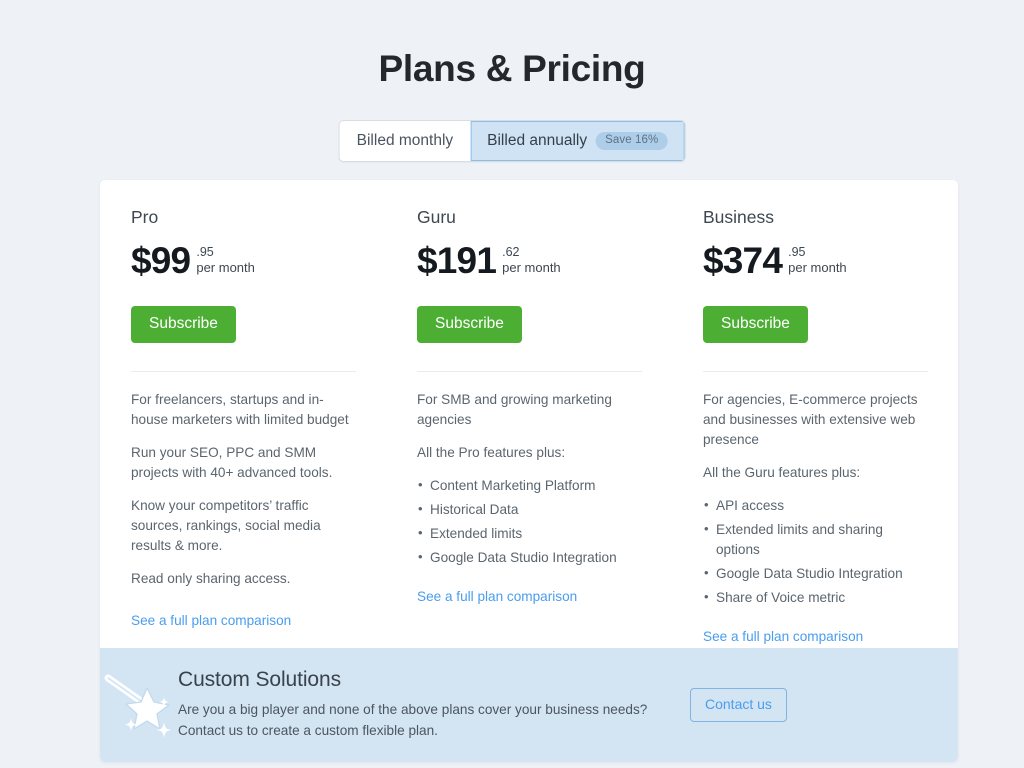  What do you see at coordinates (738, 705) in the screenshot?
I see `contact-us-button: Contact us` at bounding box center [738, 705].